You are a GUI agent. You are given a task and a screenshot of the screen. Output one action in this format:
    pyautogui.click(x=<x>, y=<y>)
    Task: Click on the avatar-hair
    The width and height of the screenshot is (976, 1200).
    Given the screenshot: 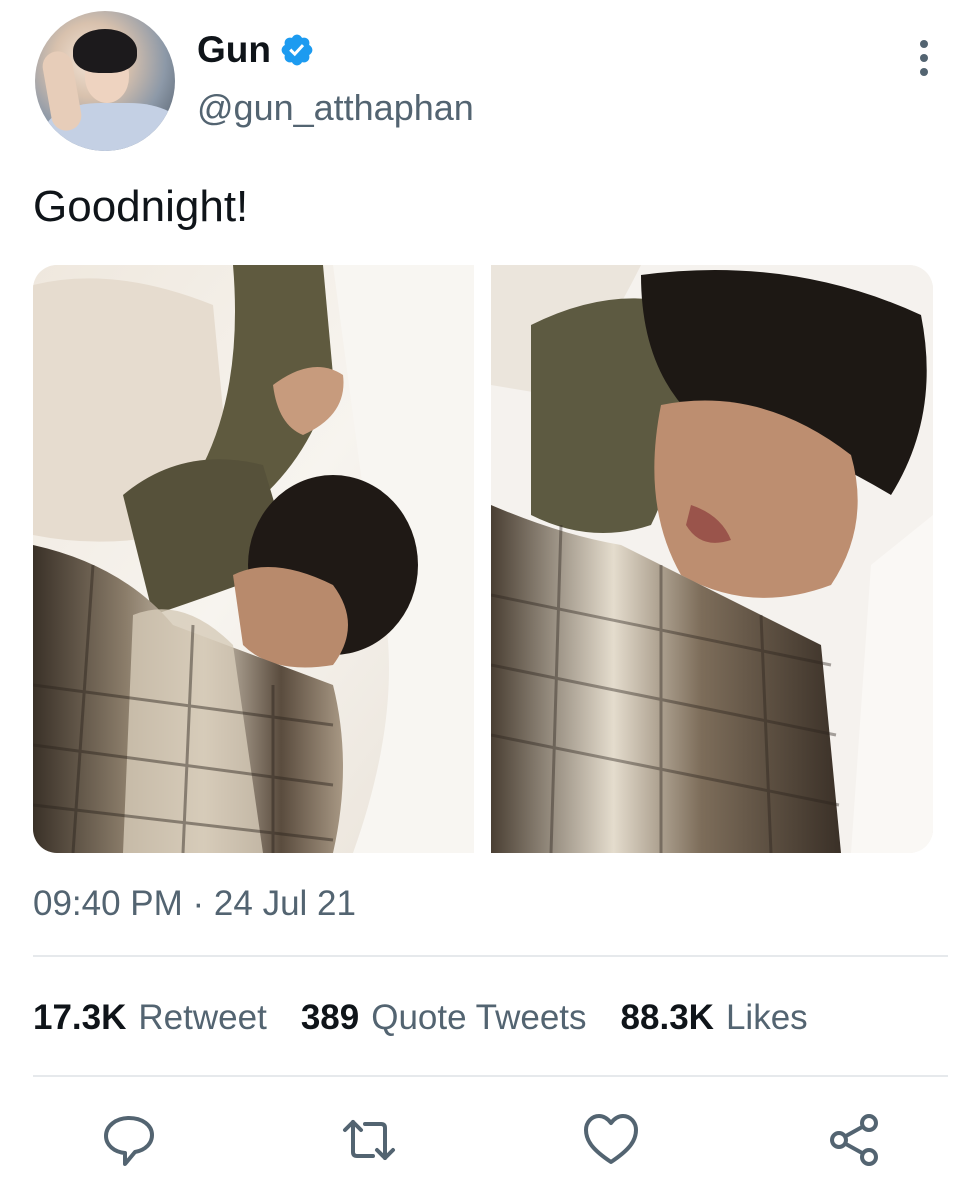 What is the action you would take?
    pyautogui.click(x=105, y=51)
    